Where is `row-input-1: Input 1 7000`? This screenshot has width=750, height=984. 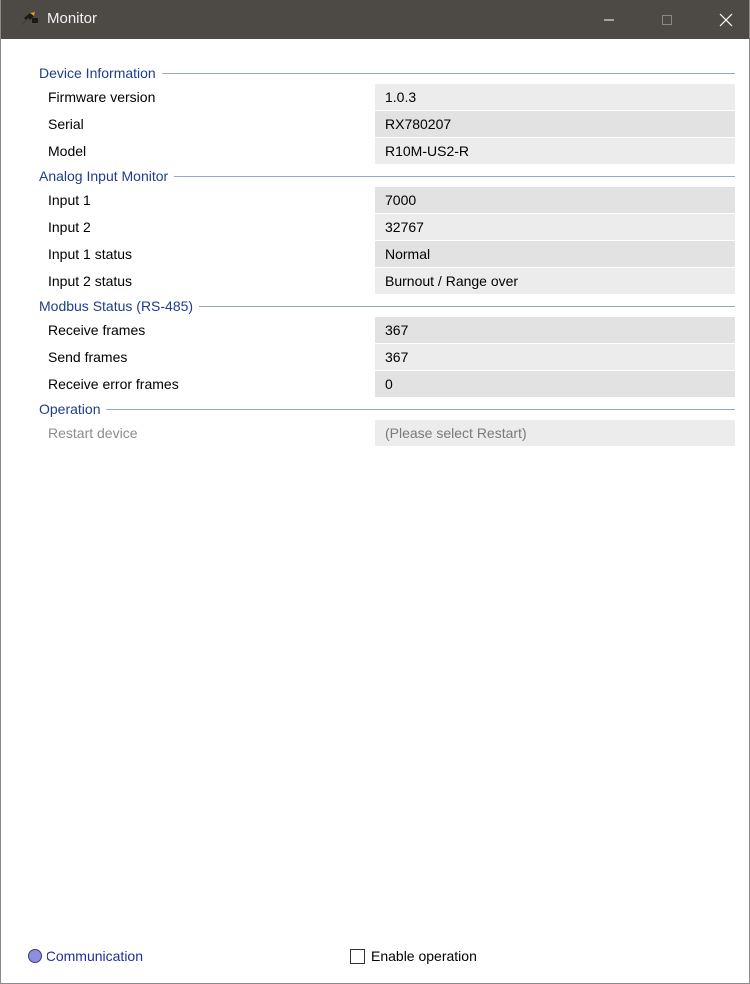
row-input-1: Input 1 7000 is located at coordinates (382, 200).